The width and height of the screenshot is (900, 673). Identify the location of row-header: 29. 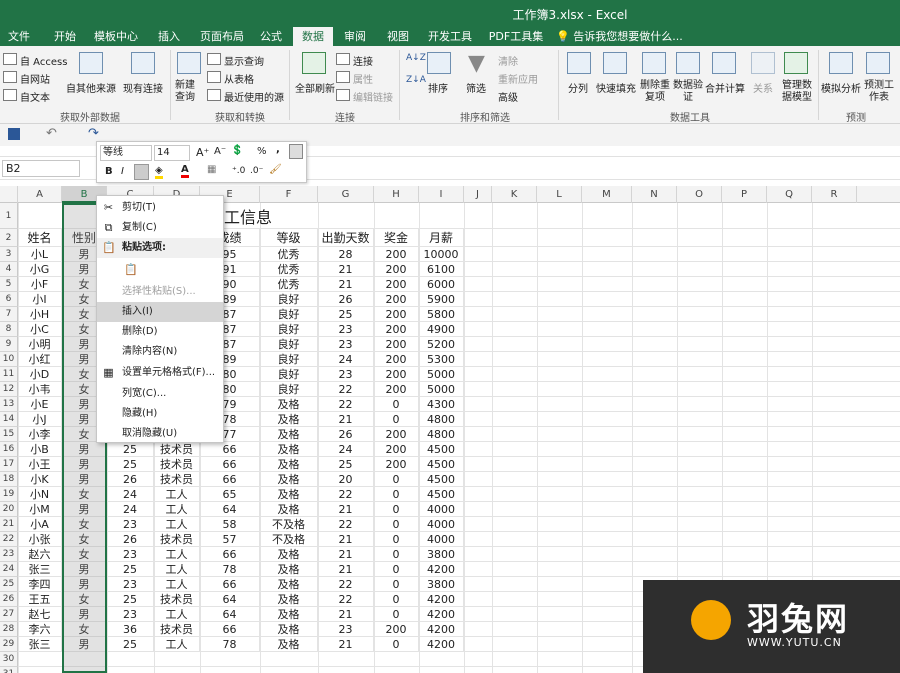
(9, 644).